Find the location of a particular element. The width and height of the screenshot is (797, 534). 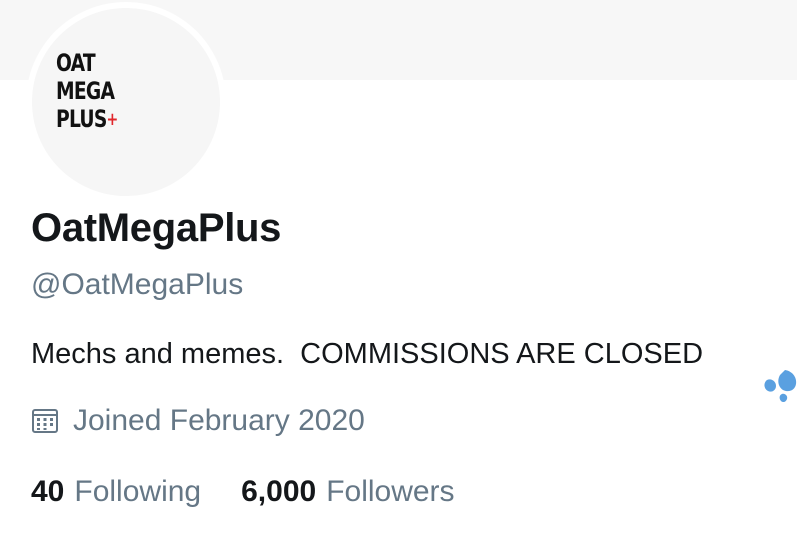

avatar-logo-line-text: PLUS is located at coordinates (81, 119).